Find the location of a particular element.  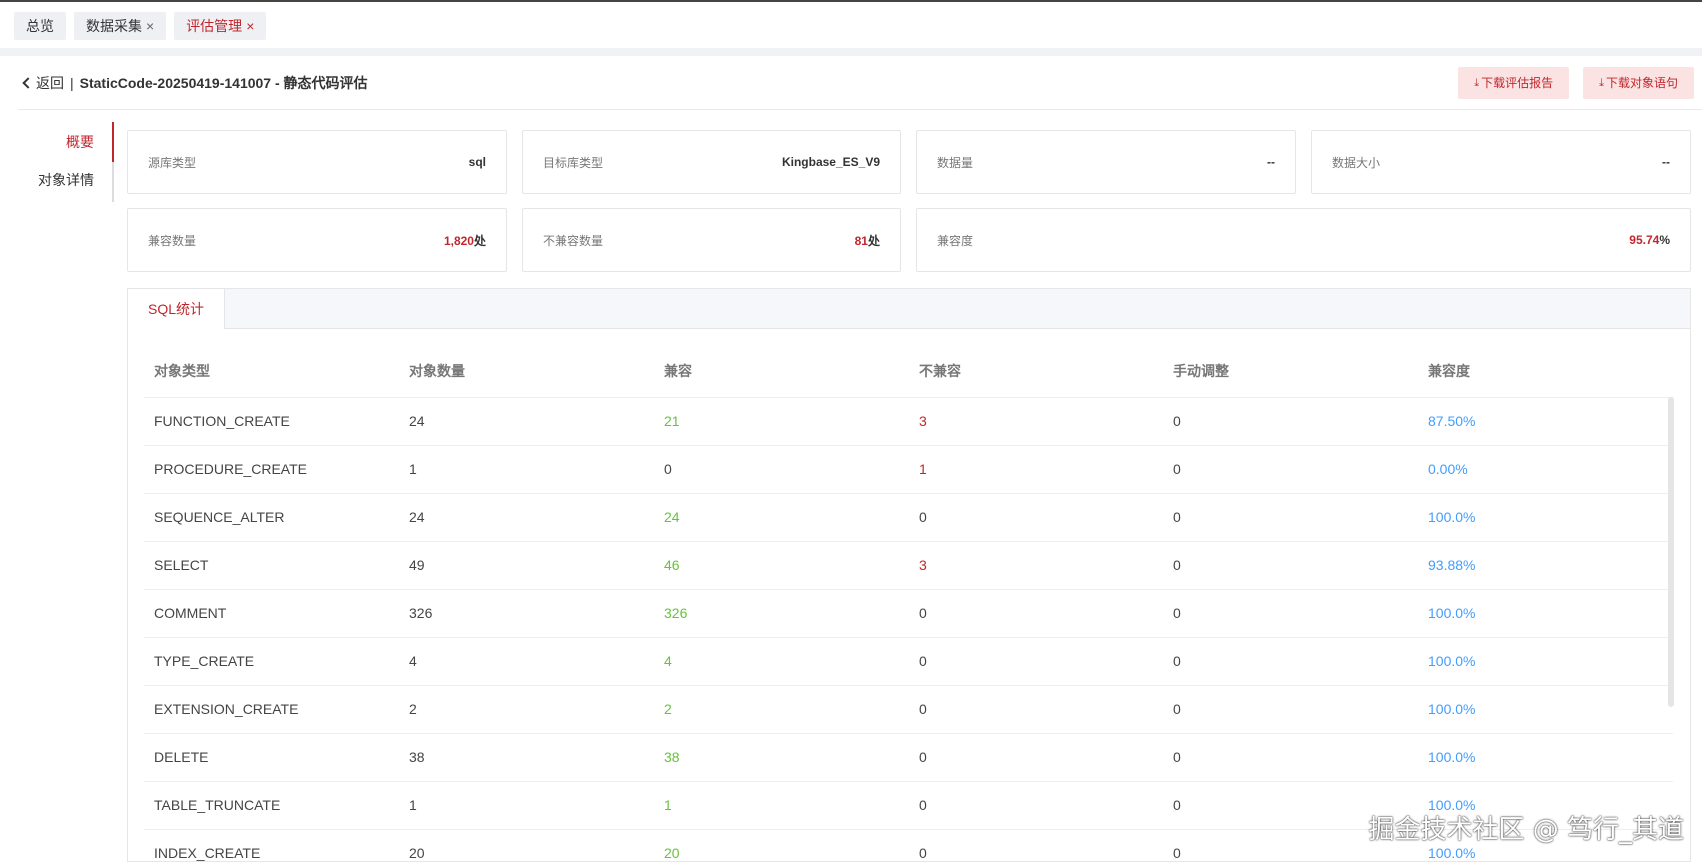

cell-type: SEQUENCE_ALTER is located at coordinates (271, 517).